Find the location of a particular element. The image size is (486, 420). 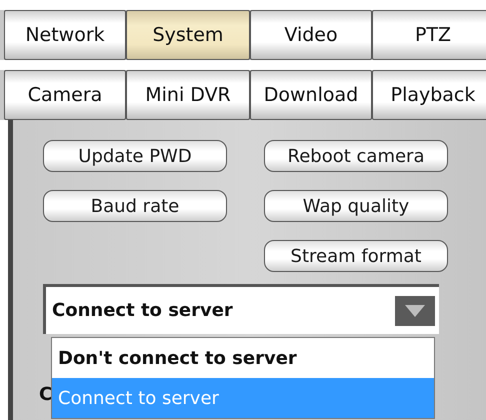

action-button: Wap quality is located at coordinates (356, 206).